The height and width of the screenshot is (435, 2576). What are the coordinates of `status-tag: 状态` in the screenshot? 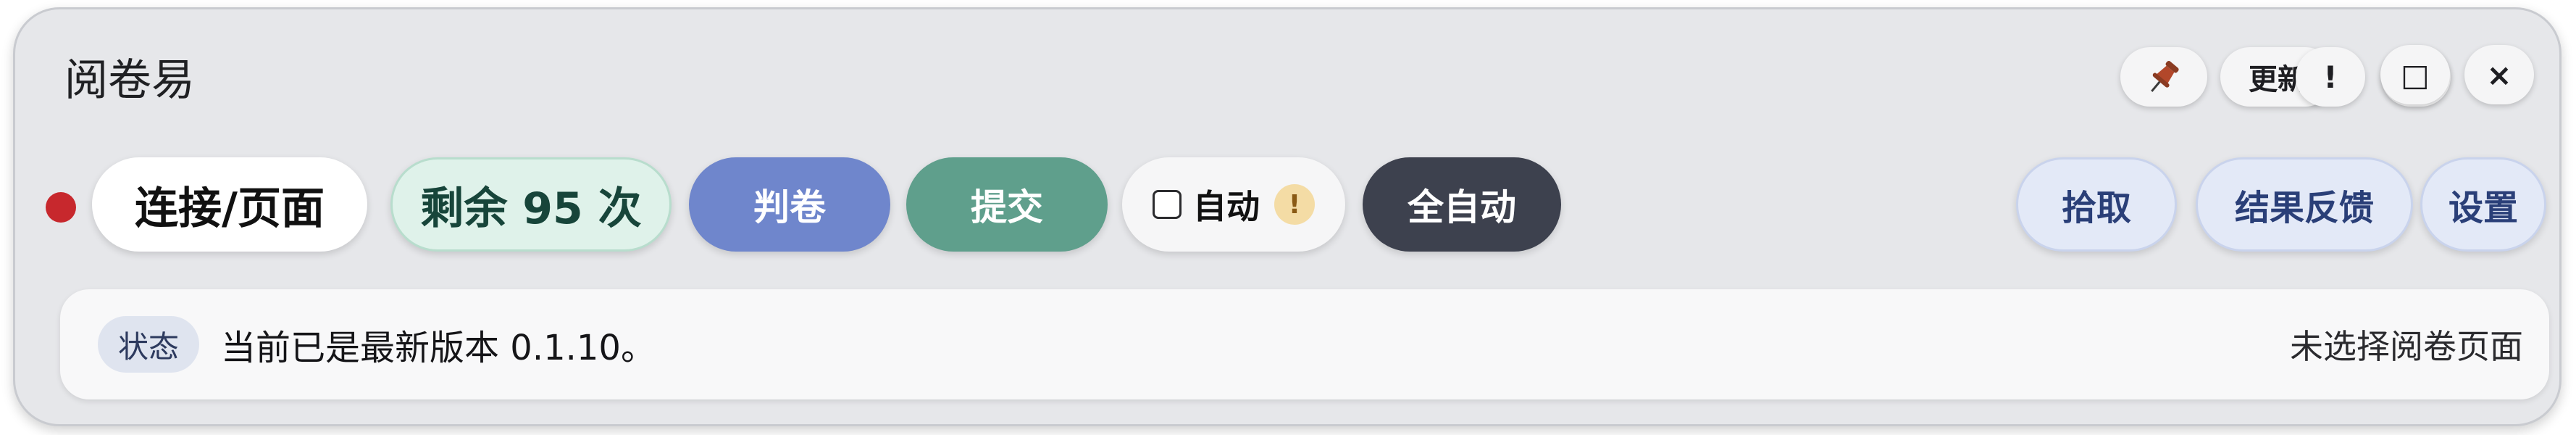 It's located at (149, 344).